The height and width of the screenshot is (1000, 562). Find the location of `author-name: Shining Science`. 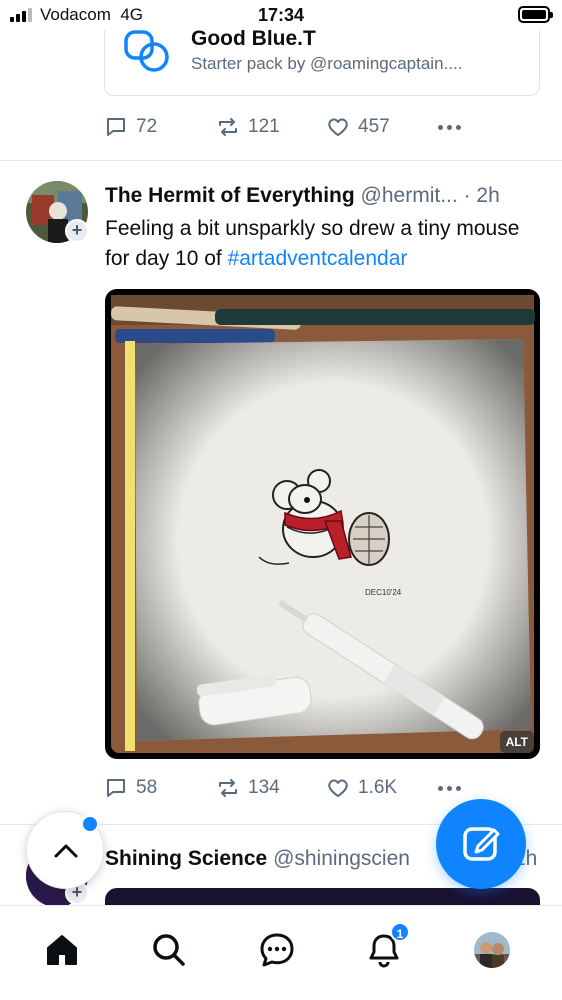

author-name: Shining Science is located at coordinates (186, 858).